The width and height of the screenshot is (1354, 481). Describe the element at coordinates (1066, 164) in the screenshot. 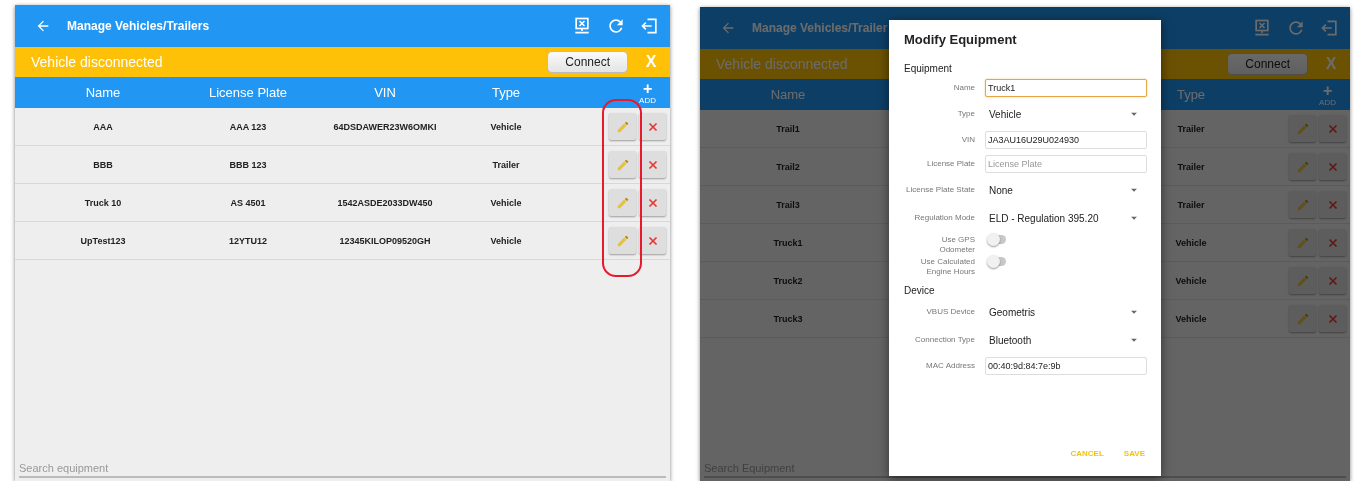

I see `text-field: License Plate` at that location.